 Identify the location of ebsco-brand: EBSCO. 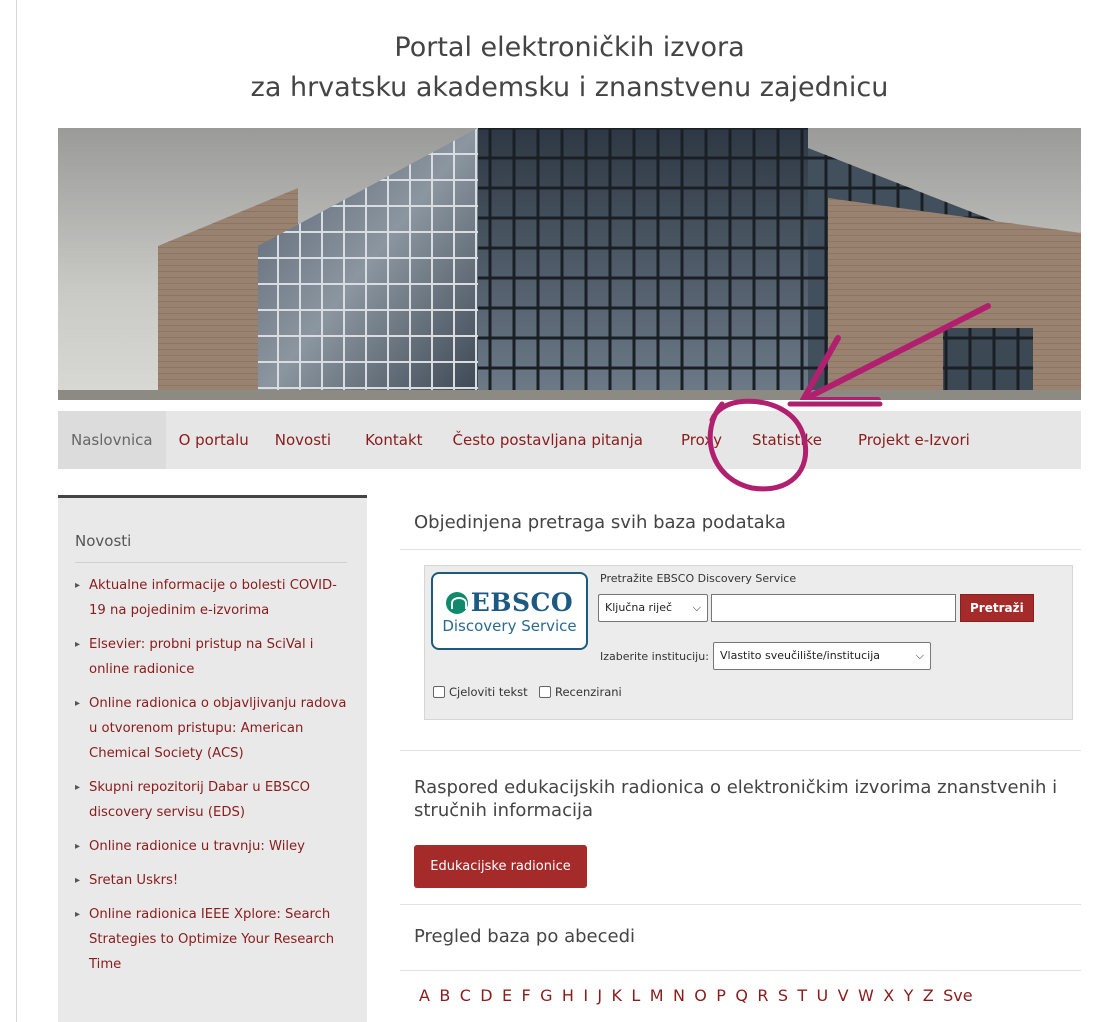
(522, 602).